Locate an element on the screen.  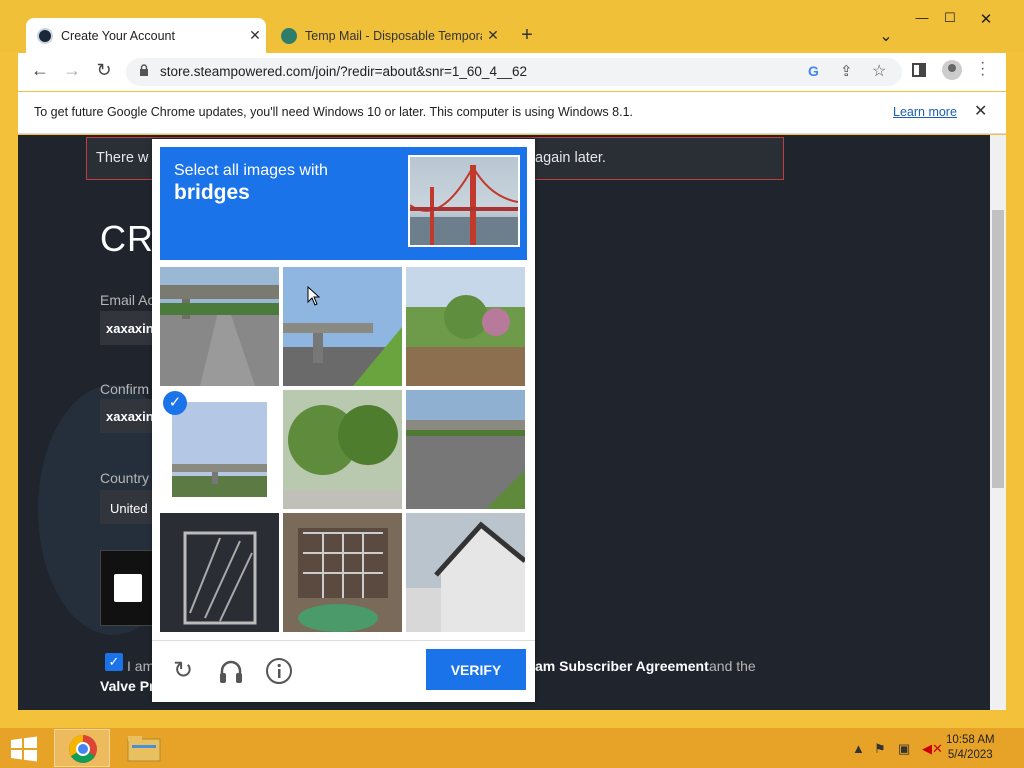
share-icon: ⇪ is located at coordinates (846, 71).